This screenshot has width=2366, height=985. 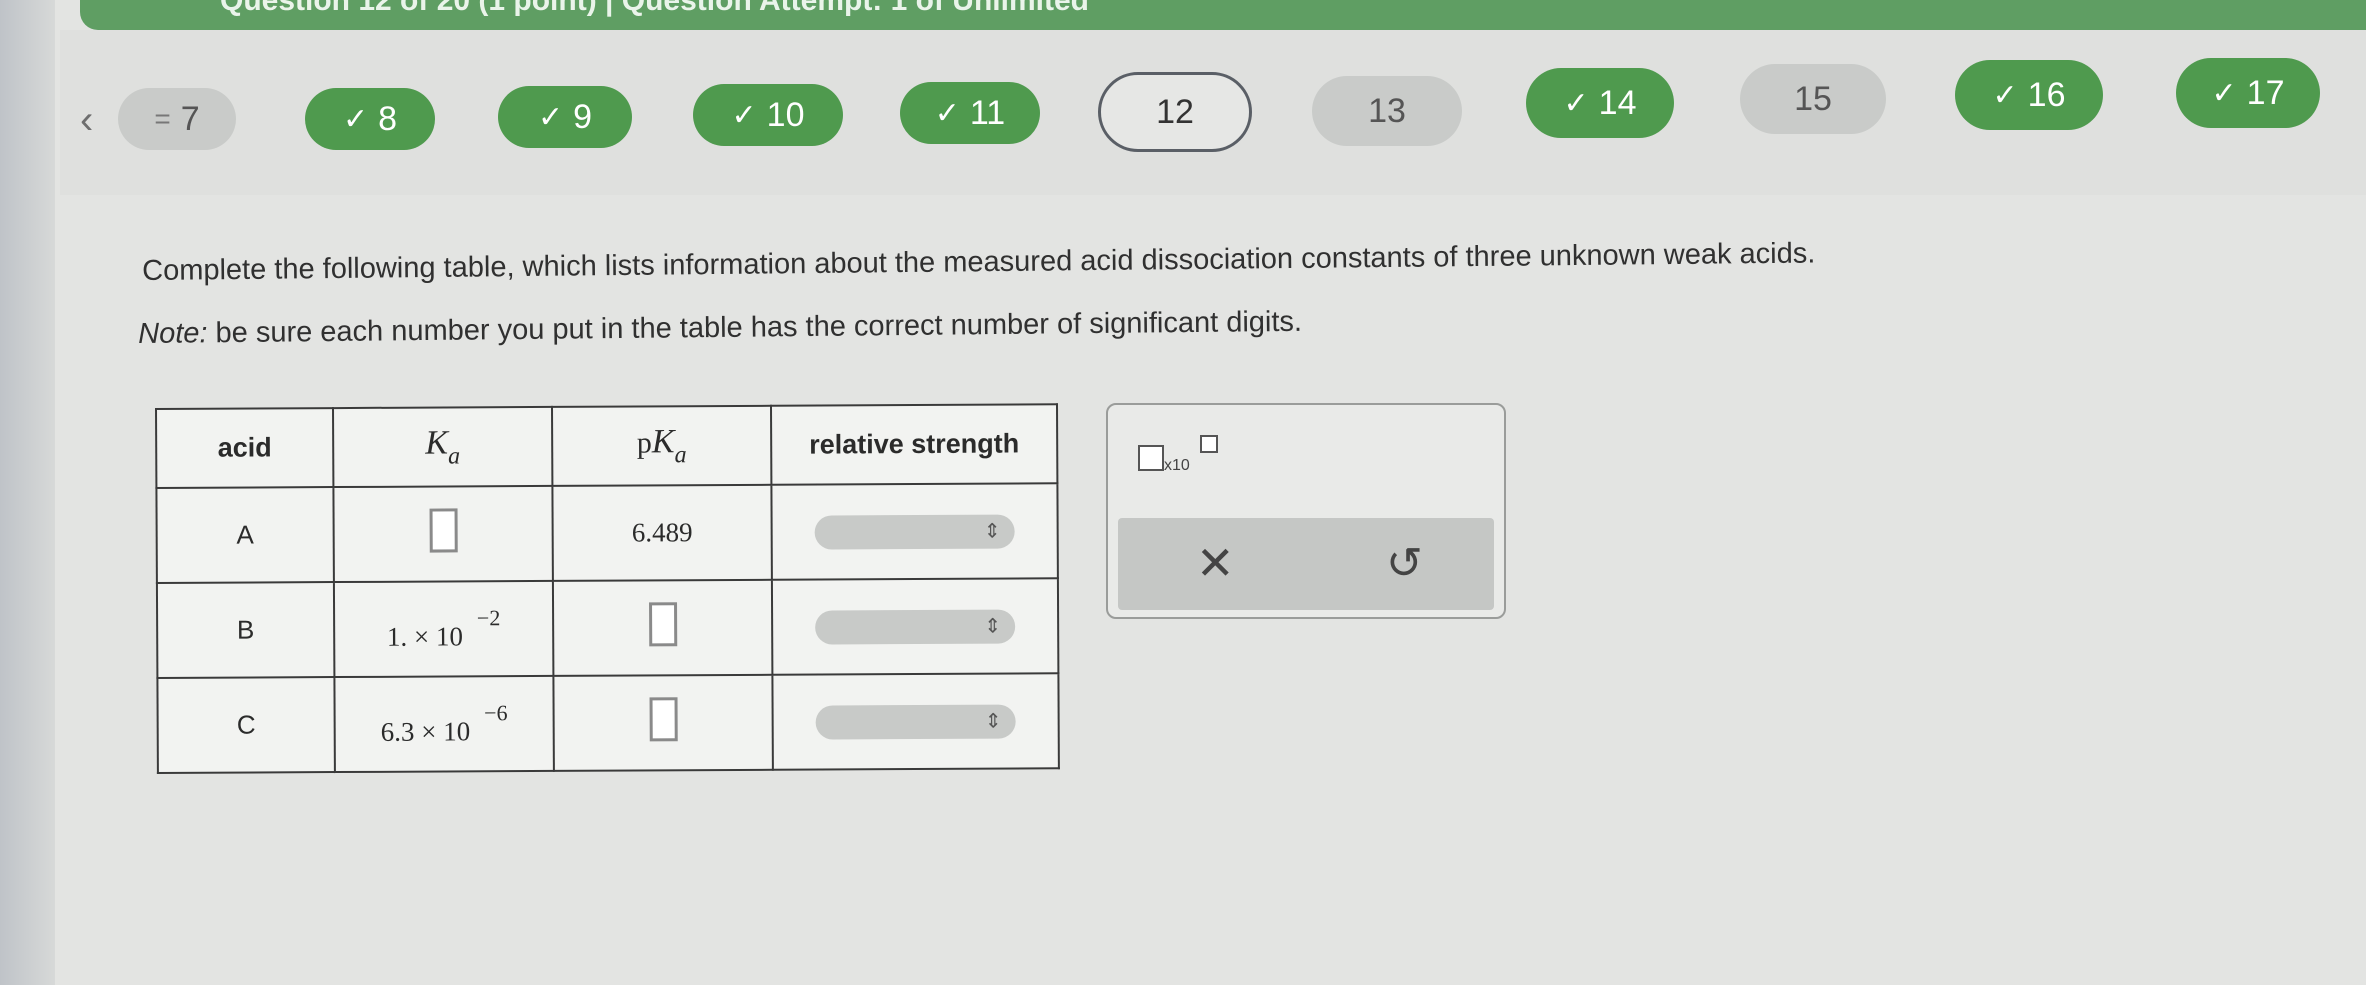 I want to click on pka-subscript: a, so click(x=680, y=454).